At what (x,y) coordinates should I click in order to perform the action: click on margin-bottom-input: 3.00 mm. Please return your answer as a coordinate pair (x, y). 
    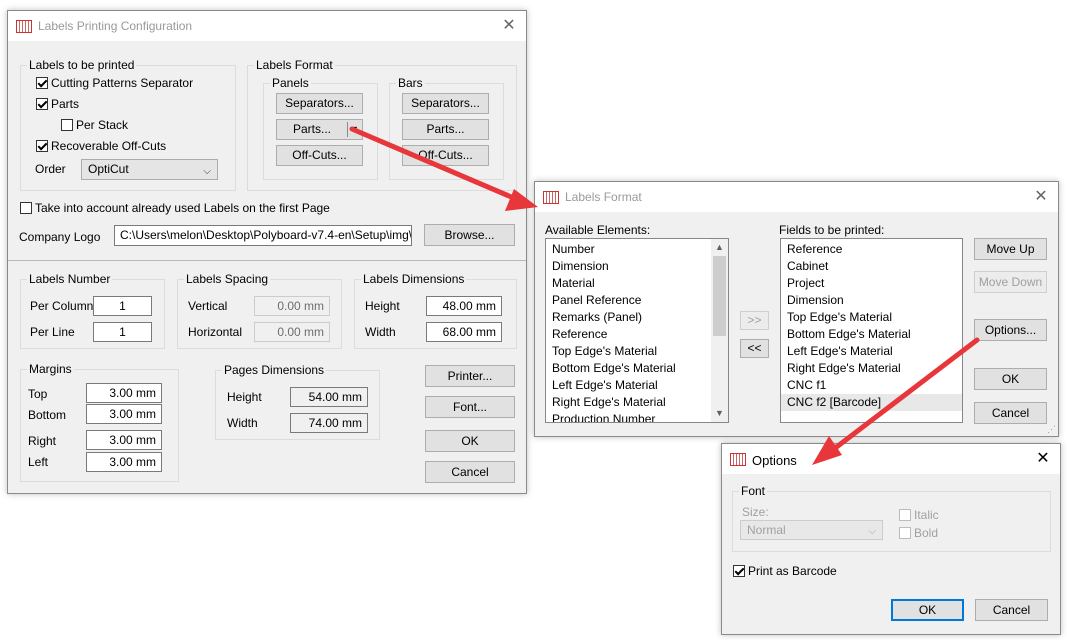
    Looking at the image, I should click on (124, 414).